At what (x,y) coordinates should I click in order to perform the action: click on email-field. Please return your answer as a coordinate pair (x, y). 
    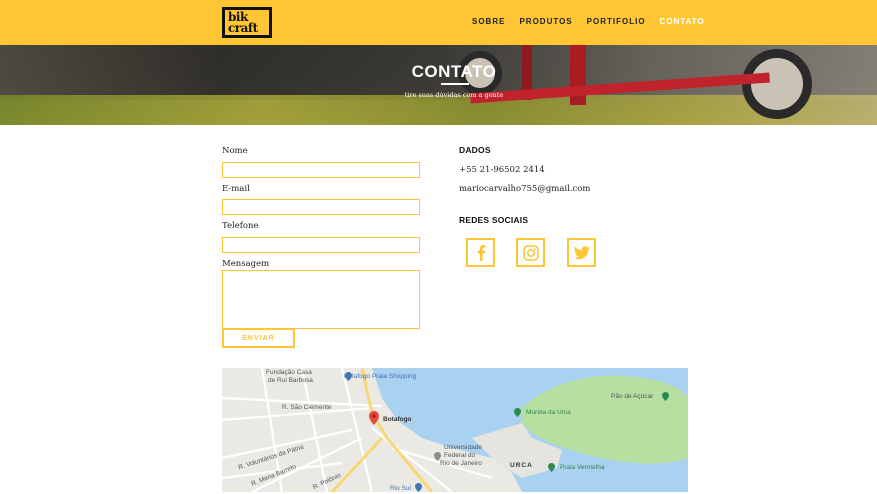
    Looking at the image, I should click on (321, 207).